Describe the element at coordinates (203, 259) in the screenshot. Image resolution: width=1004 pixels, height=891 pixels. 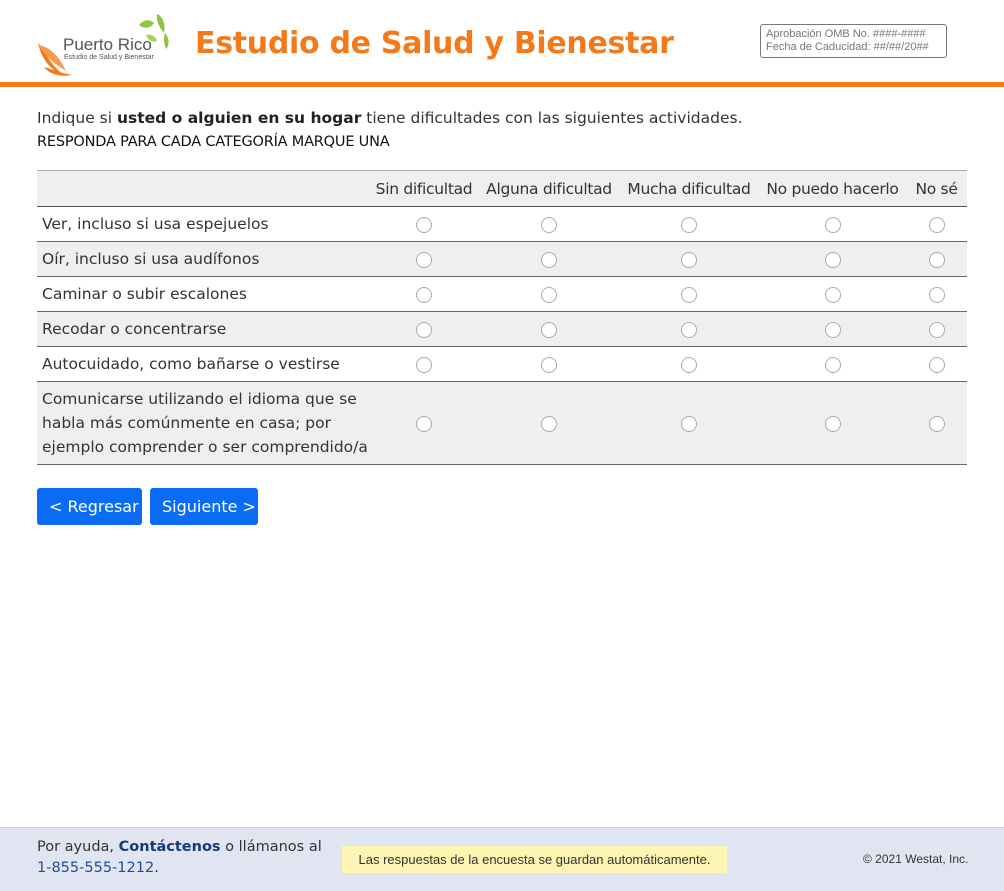
I see `row-label: Oír, incluso si usa audífonos` at that location.